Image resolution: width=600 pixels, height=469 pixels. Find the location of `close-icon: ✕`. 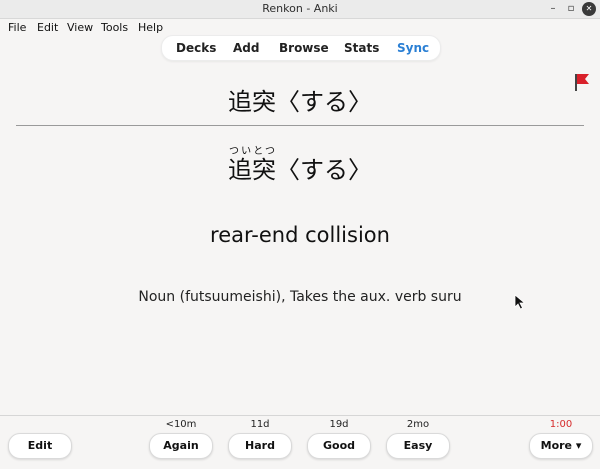

close-icon: ✕ is located at coordinates (589, 9).